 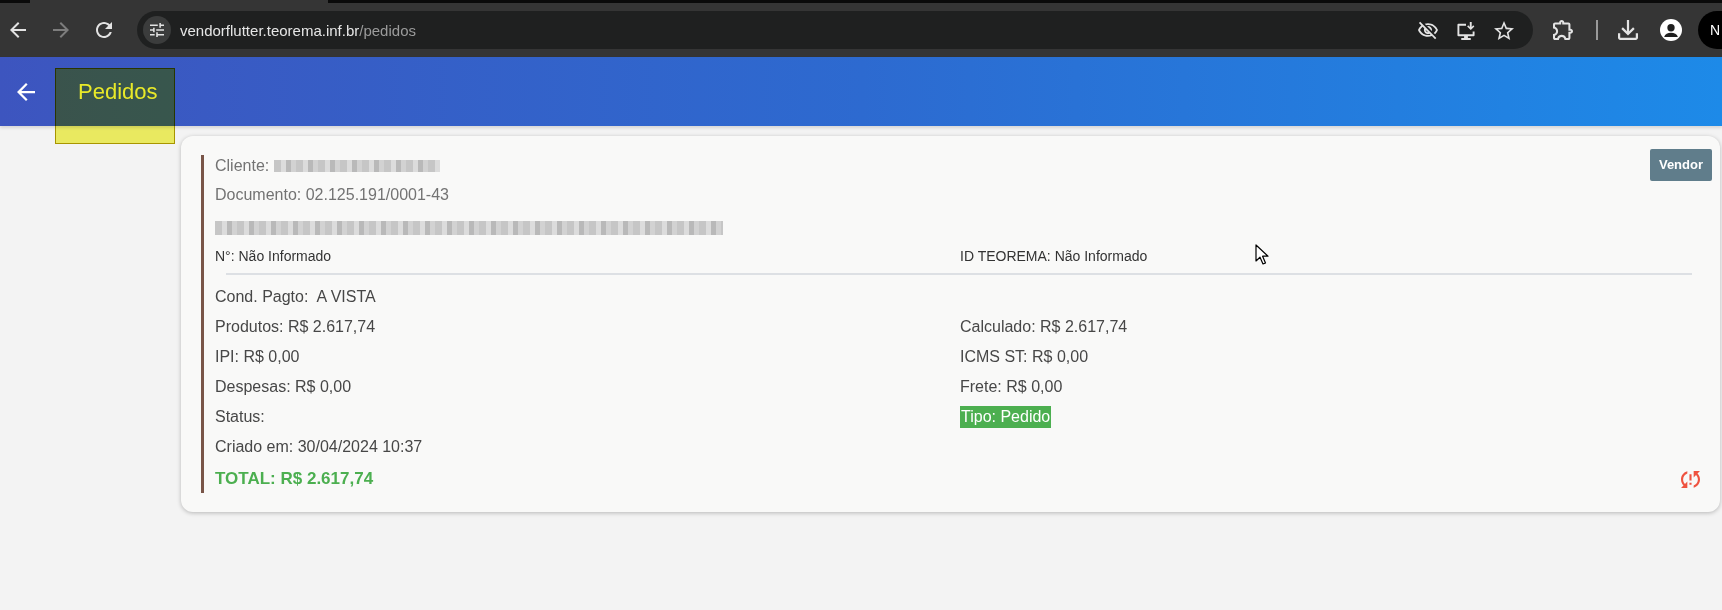 I want to click on monitor-download-icon, so click(x=1466, y=30).